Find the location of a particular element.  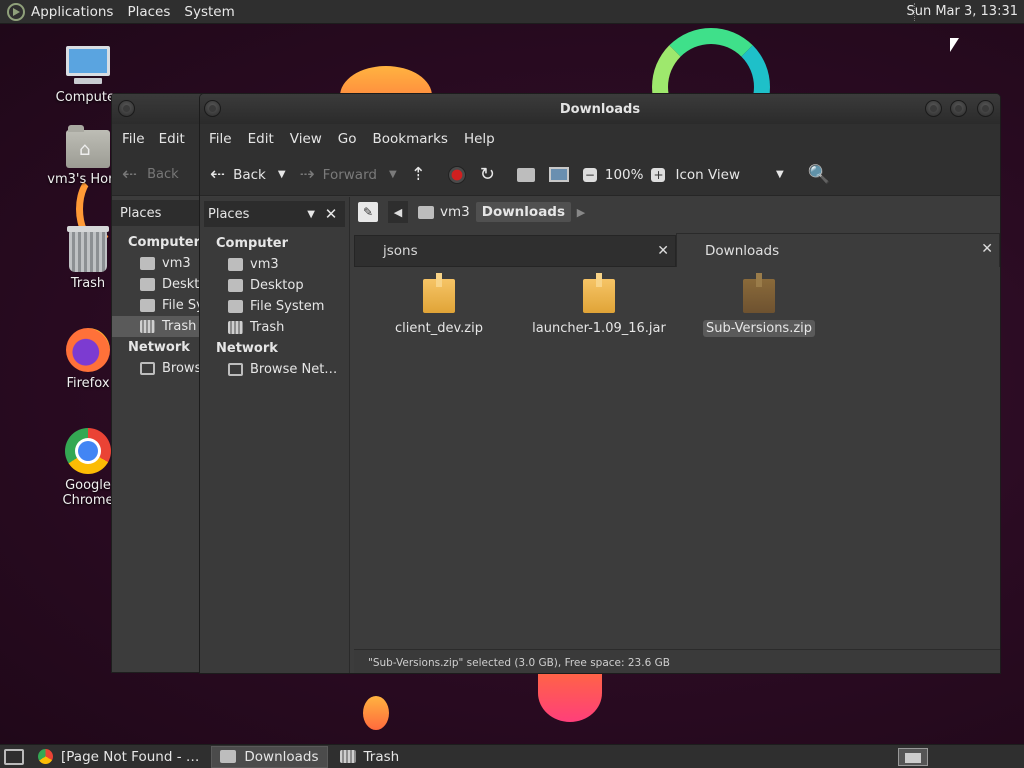

reload-button: ↻ is located at coordinates (491, 174).